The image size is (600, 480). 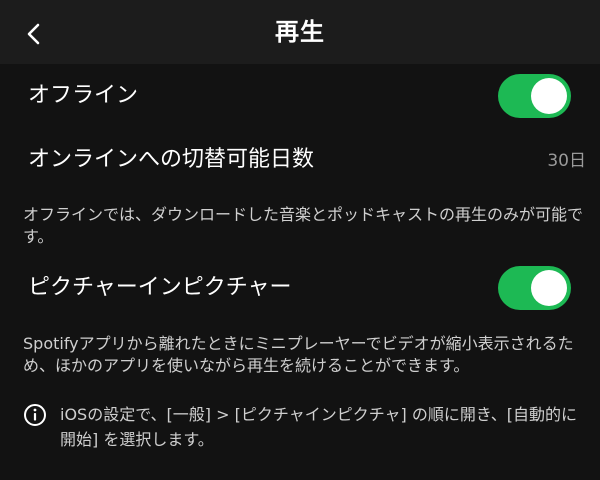 I want to click on offline-days-label: オンラインへの切替可能日数, so click(x=171, y=159).